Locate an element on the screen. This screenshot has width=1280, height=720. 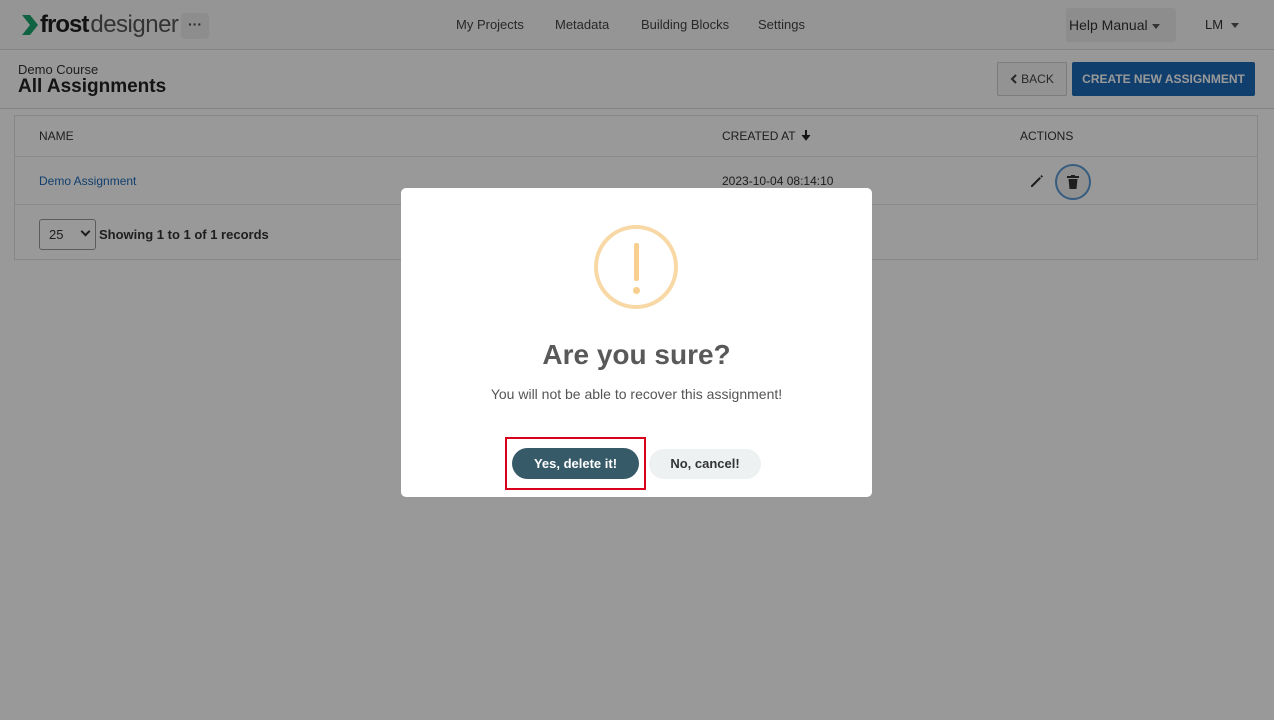
exclamation-dot is located at coordinates (636, 290).